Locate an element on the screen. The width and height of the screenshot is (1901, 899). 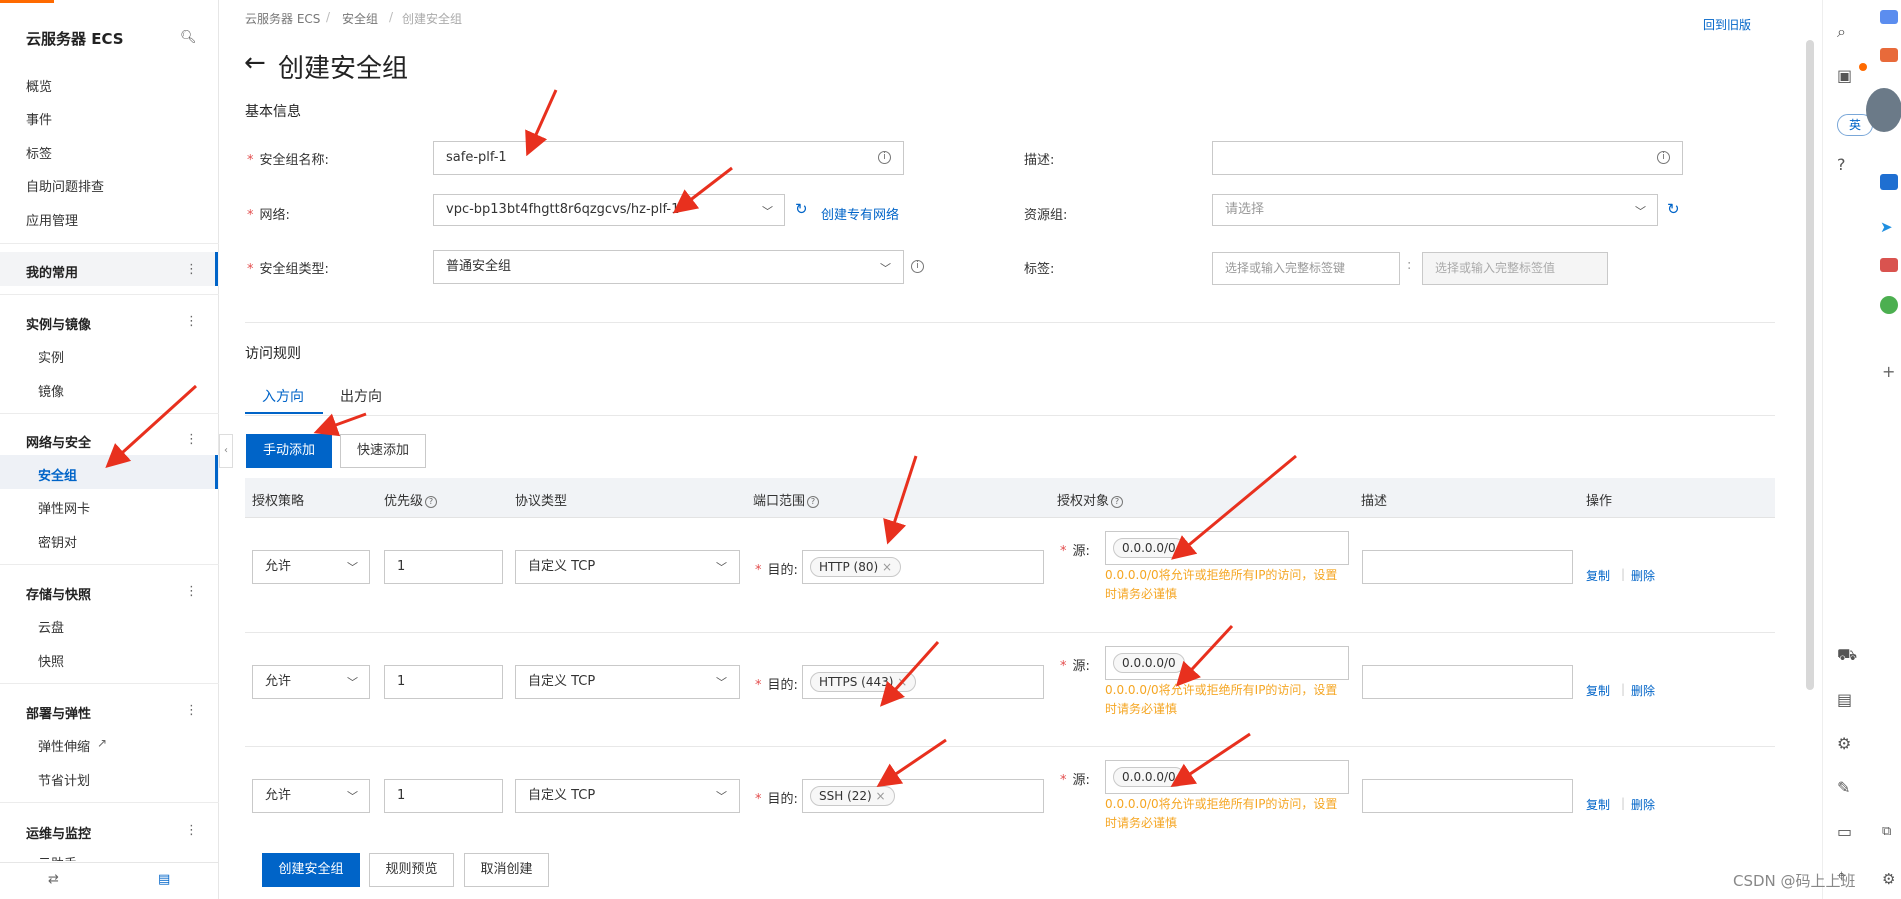
add-icon: + is located at coordinates (1888, 371).